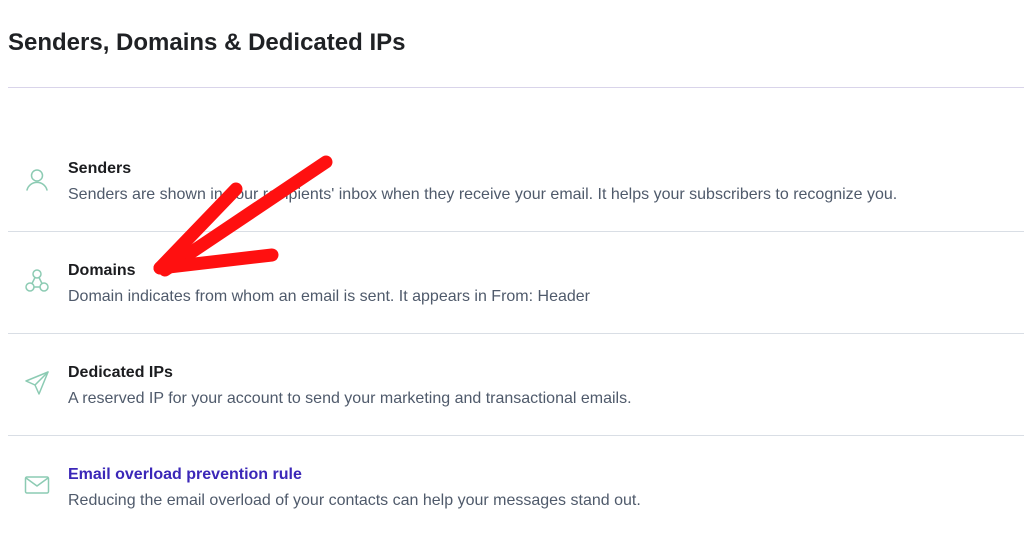 The width and height of the screenshot is (1024, 540). Describe the element at coordinates (120, 372) in the screenshot. I see `settings-item-title: Dedicated IPs` at that location.